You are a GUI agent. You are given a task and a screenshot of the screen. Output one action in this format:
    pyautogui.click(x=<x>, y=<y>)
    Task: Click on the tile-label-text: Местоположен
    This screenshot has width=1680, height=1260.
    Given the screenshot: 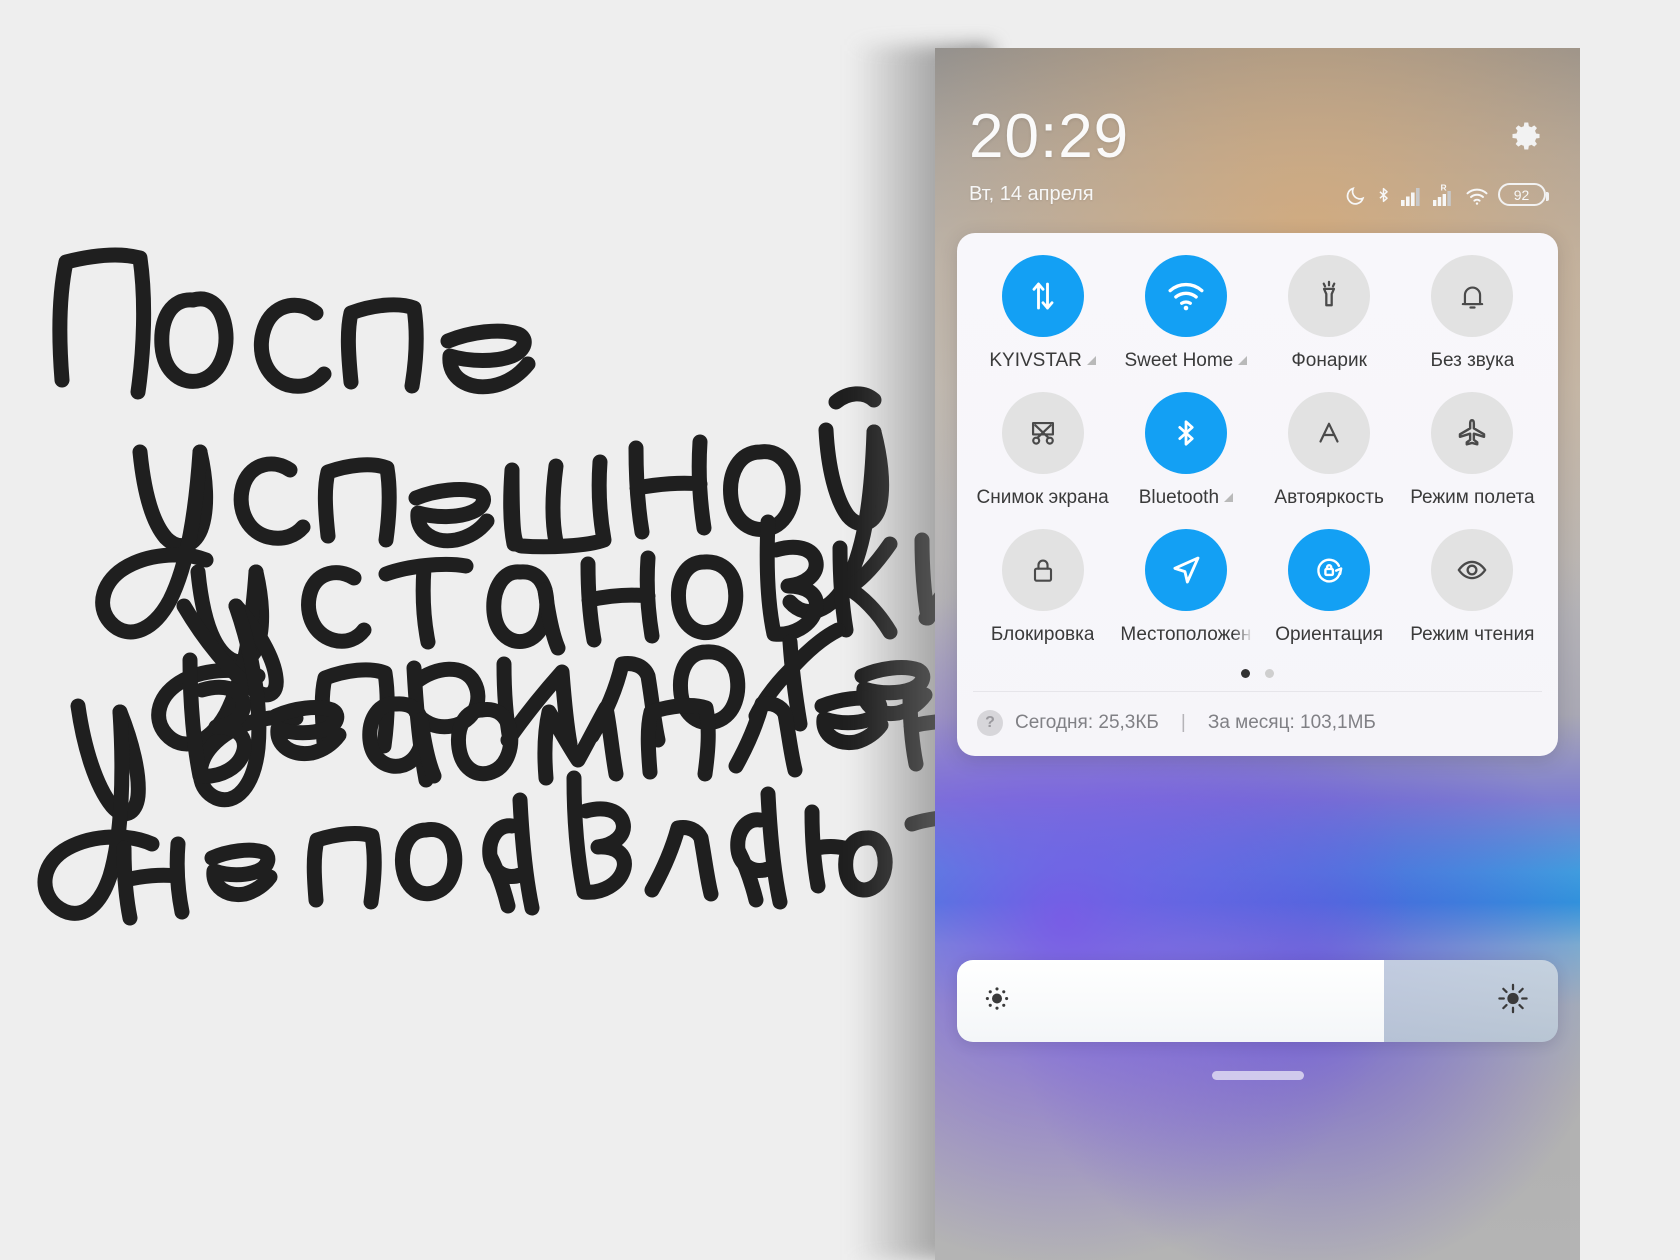 What is the action you would take?
    pyautogui.click(x=1186, y=634)
    